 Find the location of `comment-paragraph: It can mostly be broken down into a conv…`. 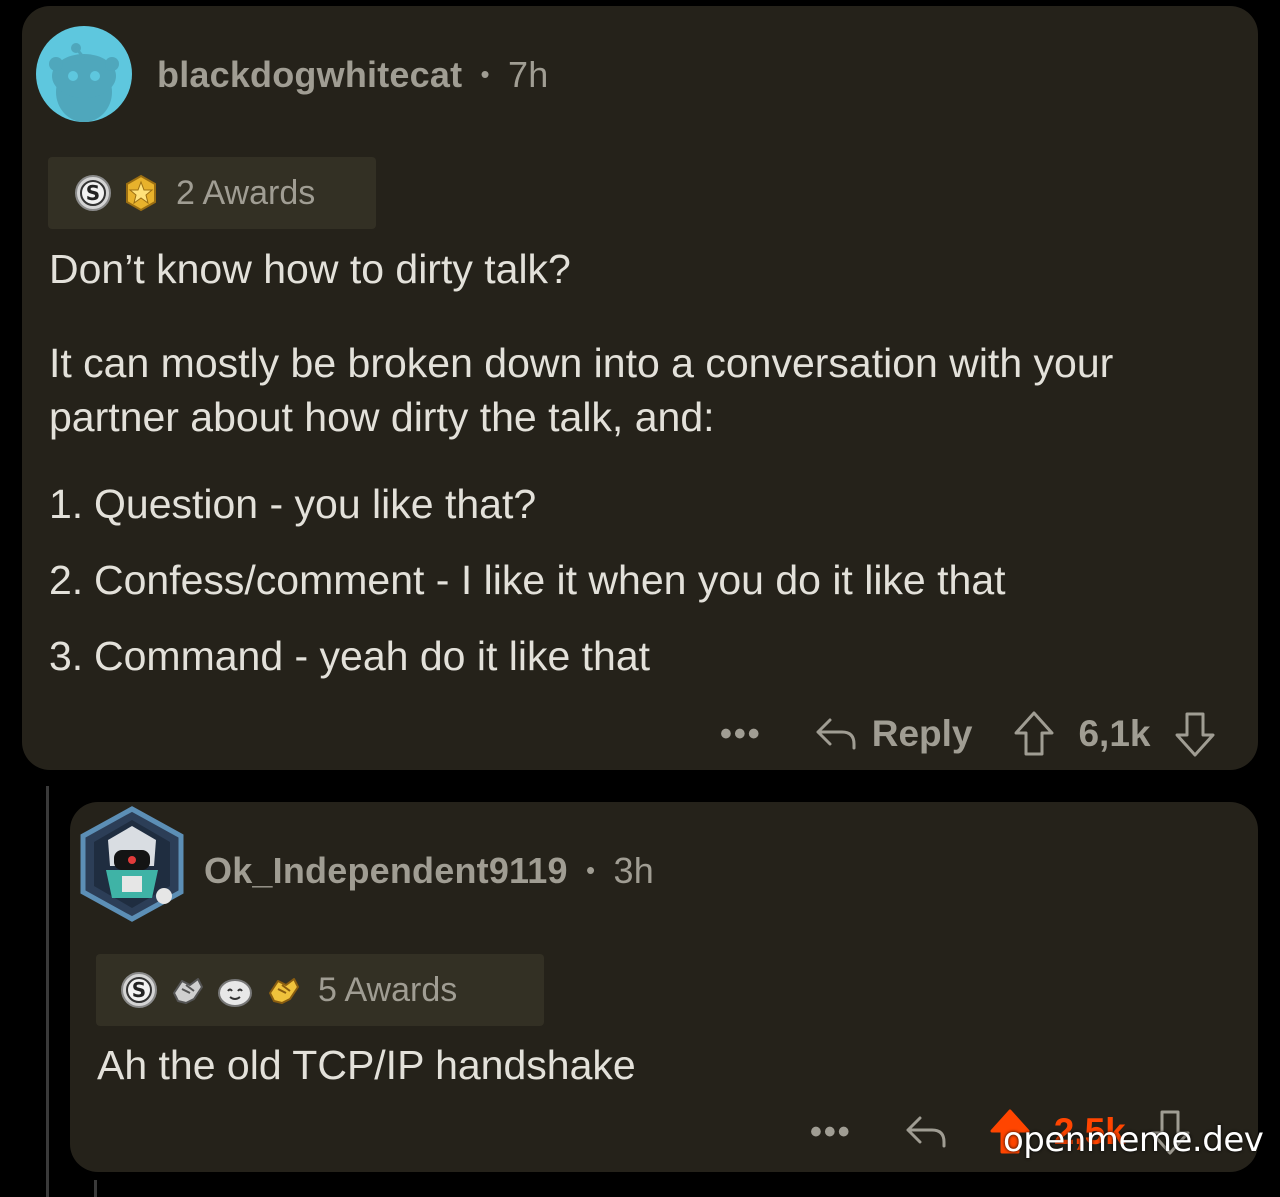

comment-paragraph: It can mostly be broken down into a conv… is located at coordinates (581, 390).